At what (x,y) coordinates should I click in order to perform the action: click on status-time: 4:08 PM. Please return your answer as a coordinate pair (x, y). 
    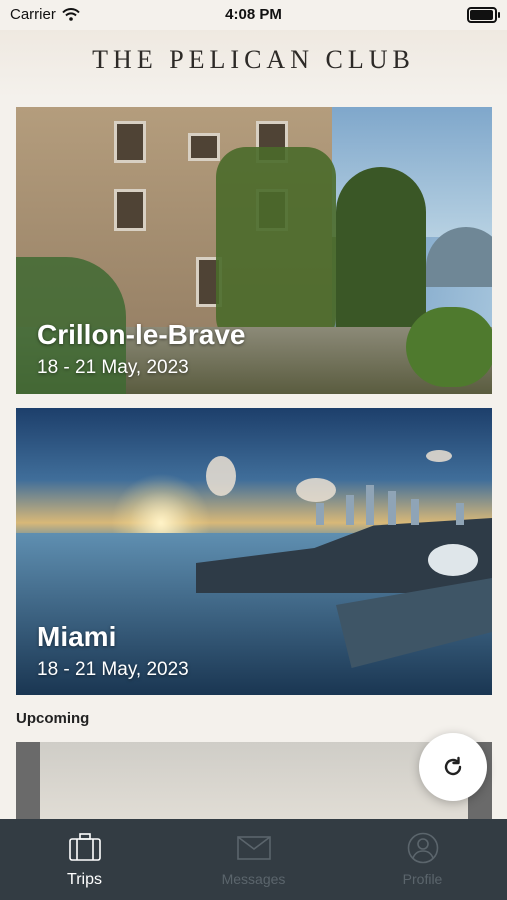
    Looking at the image, I should click on (253, 14).